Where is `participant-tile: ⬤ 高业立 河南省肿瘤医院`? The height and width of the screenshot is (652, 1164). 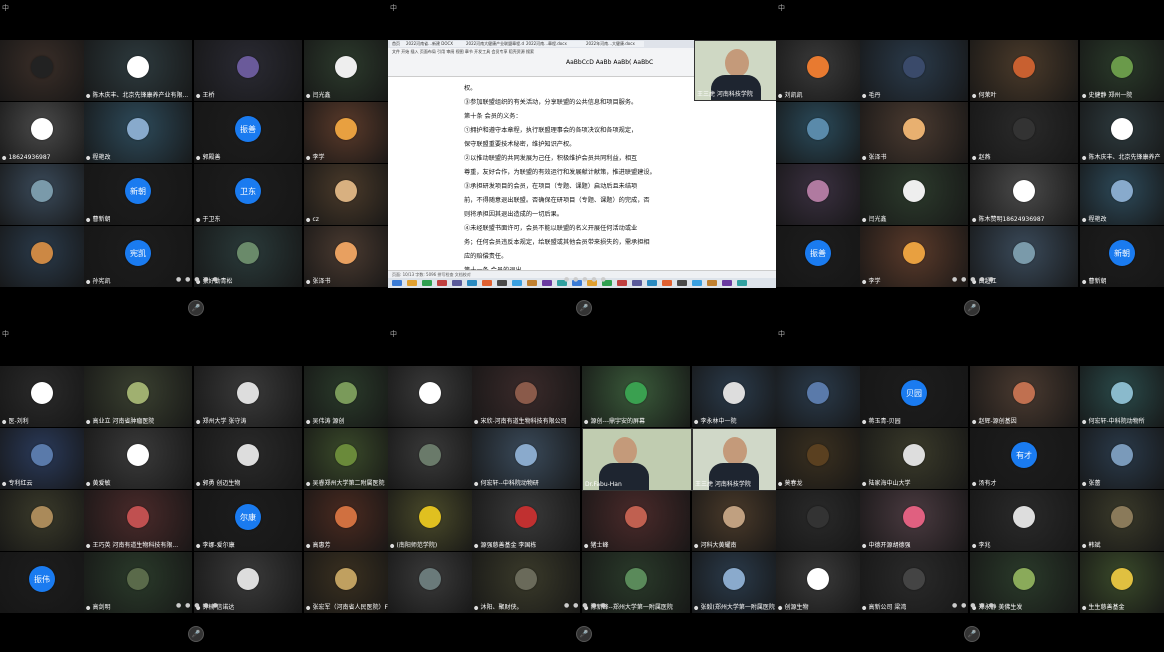
participant-tile: ⬤ 高业立 河南省肿瘤医院 is located at coordinates (138, 396).